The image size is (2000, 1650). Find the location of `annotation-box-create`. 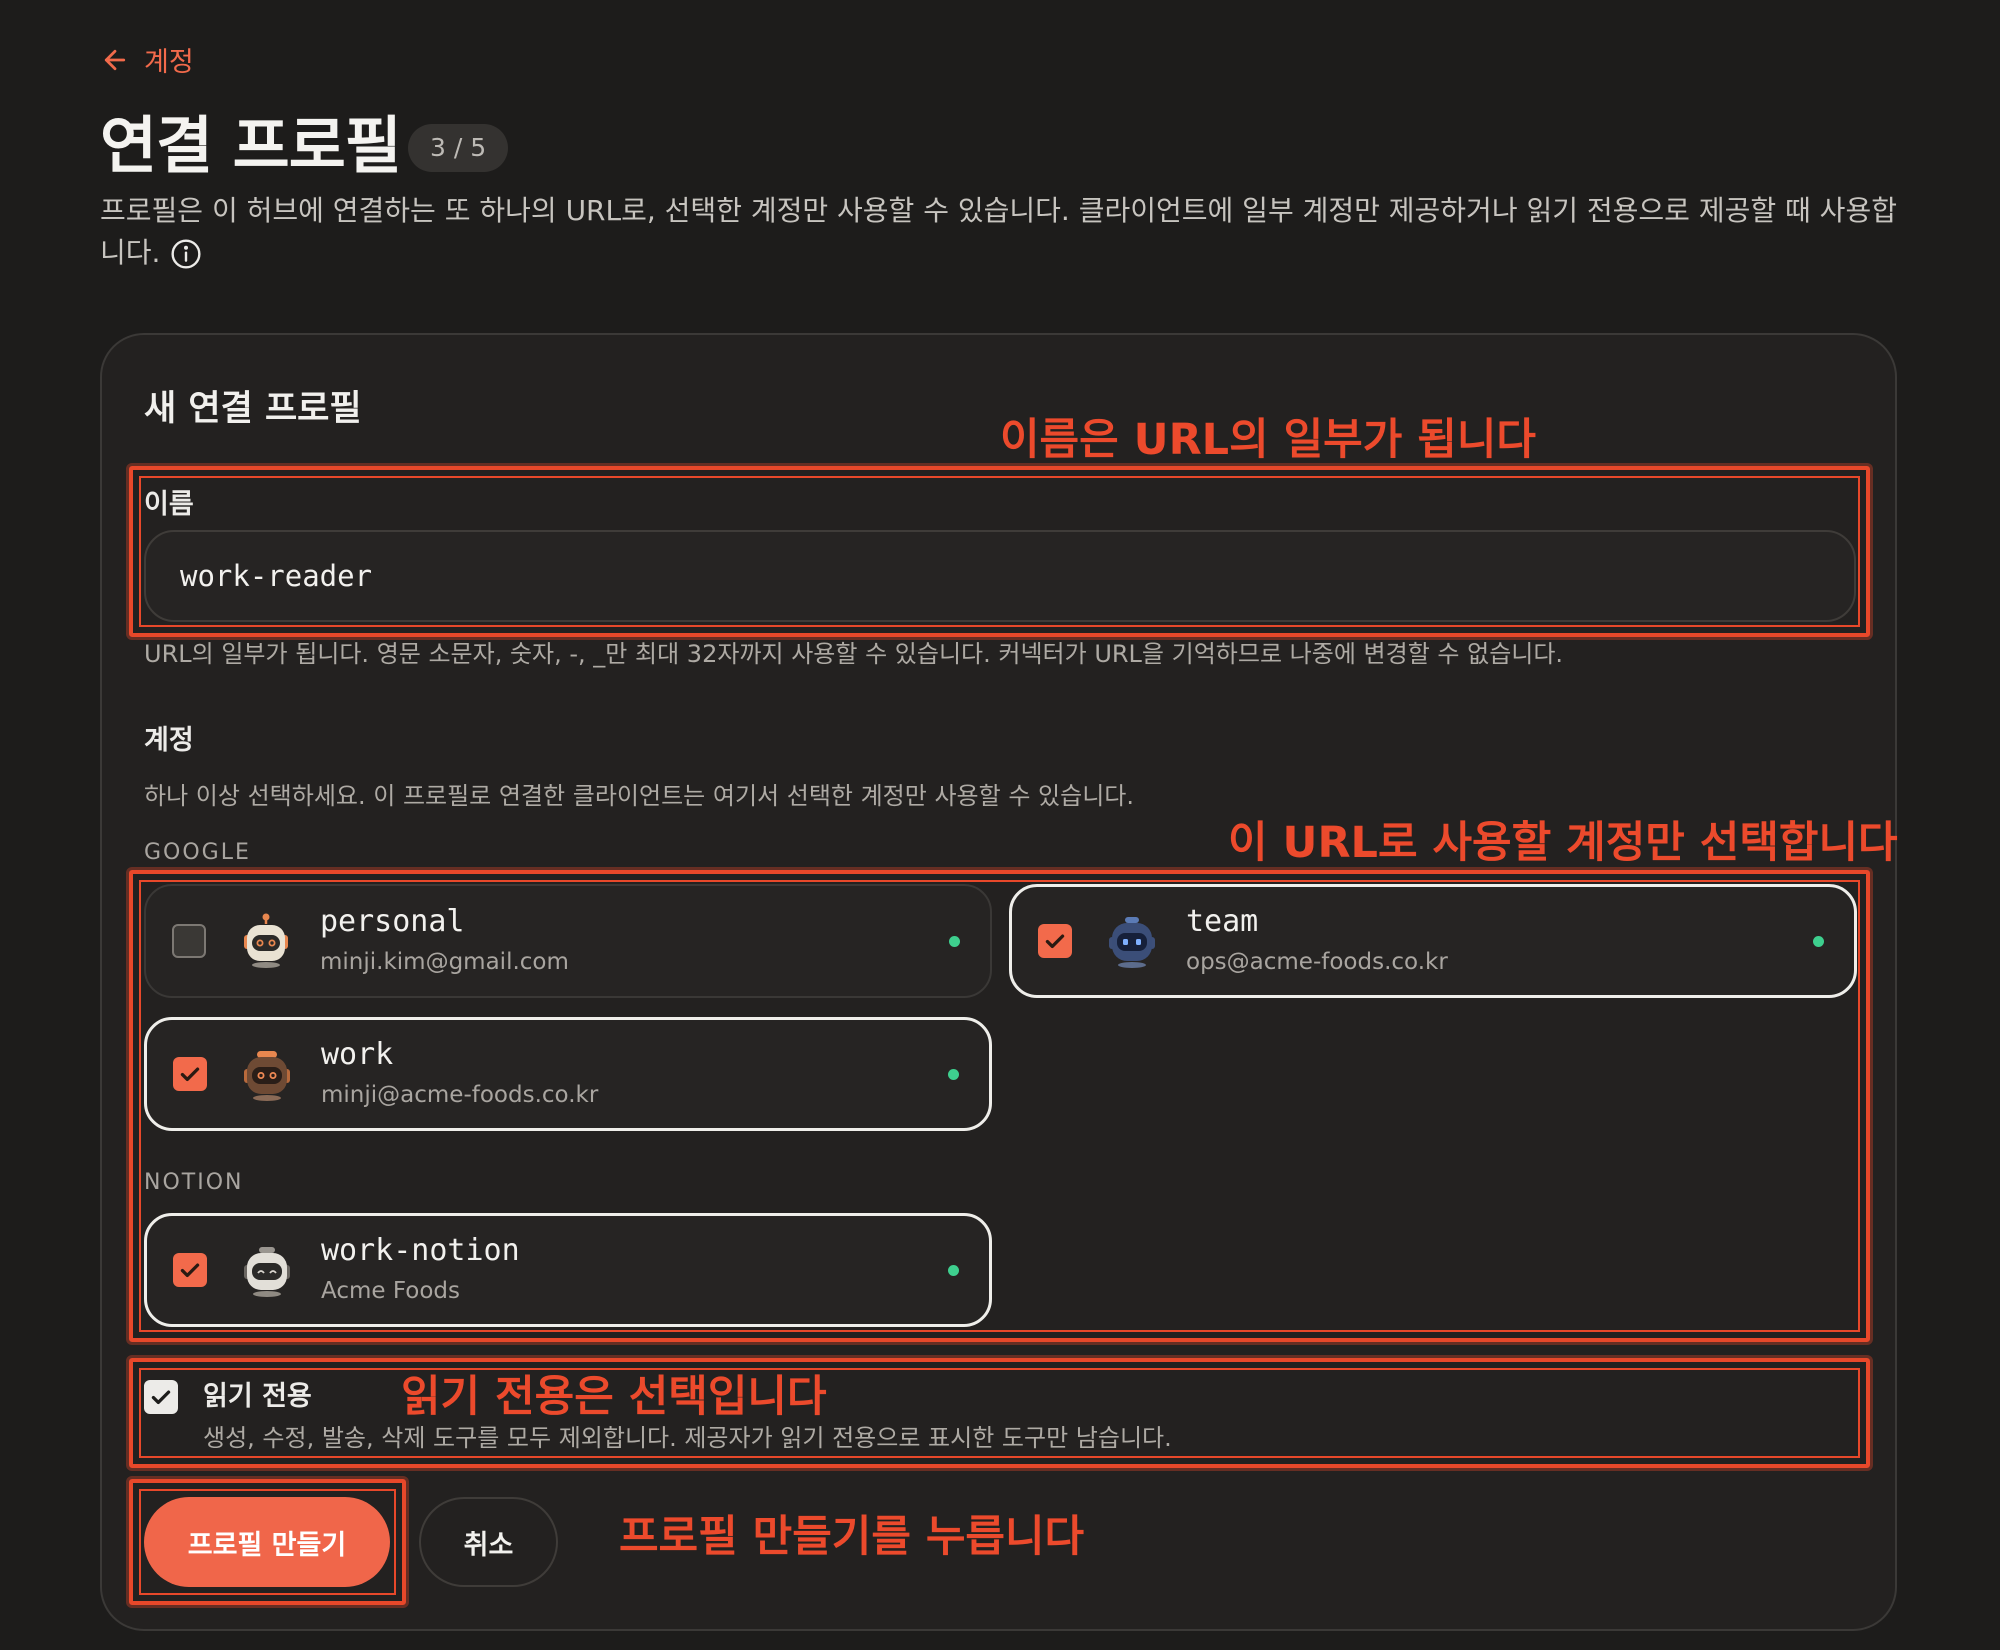

annotation-box-create is located at coordinates (267, 1542).